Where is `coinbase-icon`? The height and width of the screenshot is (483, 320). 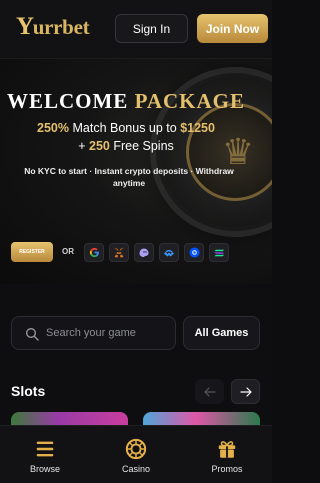 coinbase-icon is located at coordinates (194, 252).